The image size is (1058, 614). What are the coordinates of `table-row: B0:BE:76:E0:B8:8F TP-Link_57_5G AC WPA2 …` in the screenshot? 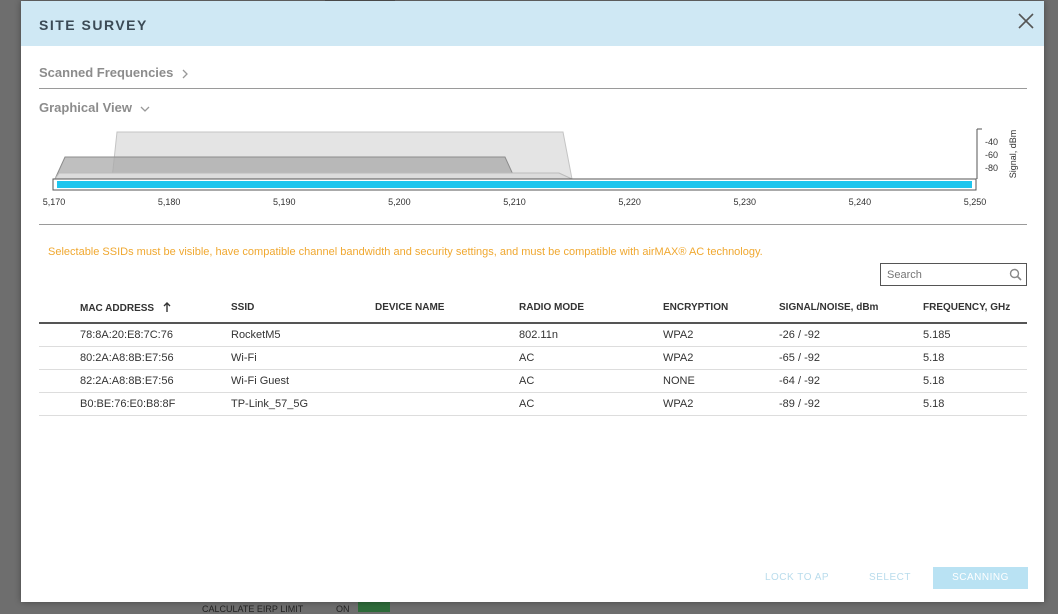 It's located at (533, 404).